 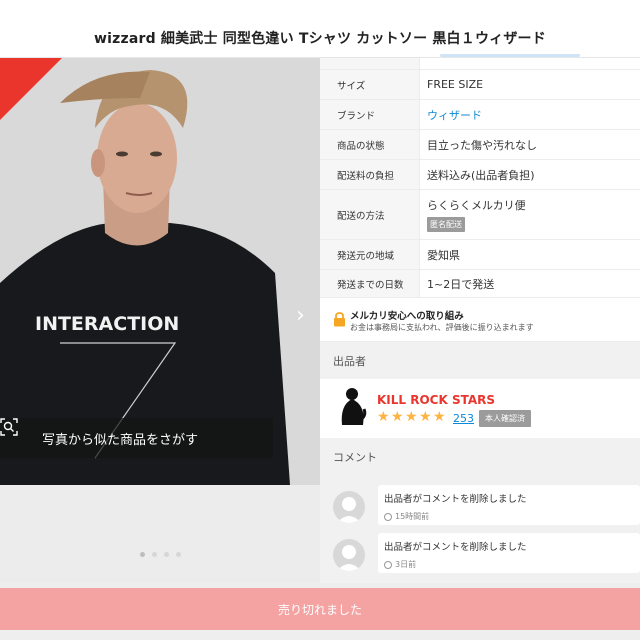 What do you see at coordinates (370, 254) in the screenshot?
I see `row-label: 発送元の地域` at bounding box center [370, 254].